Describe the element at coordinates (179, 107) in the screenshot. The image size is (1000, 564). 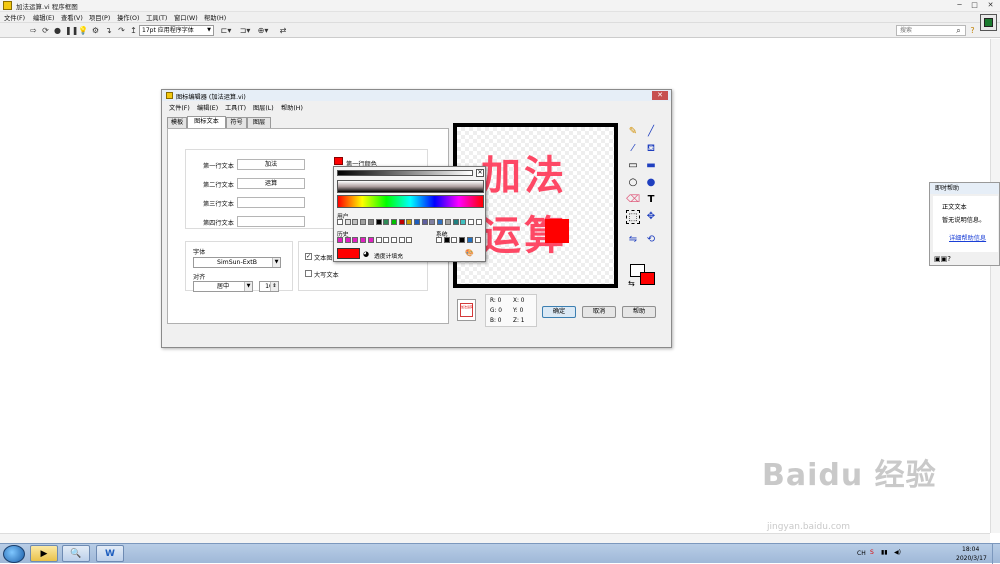
I see `dialog-menu-file: 文件(F)` at that location.